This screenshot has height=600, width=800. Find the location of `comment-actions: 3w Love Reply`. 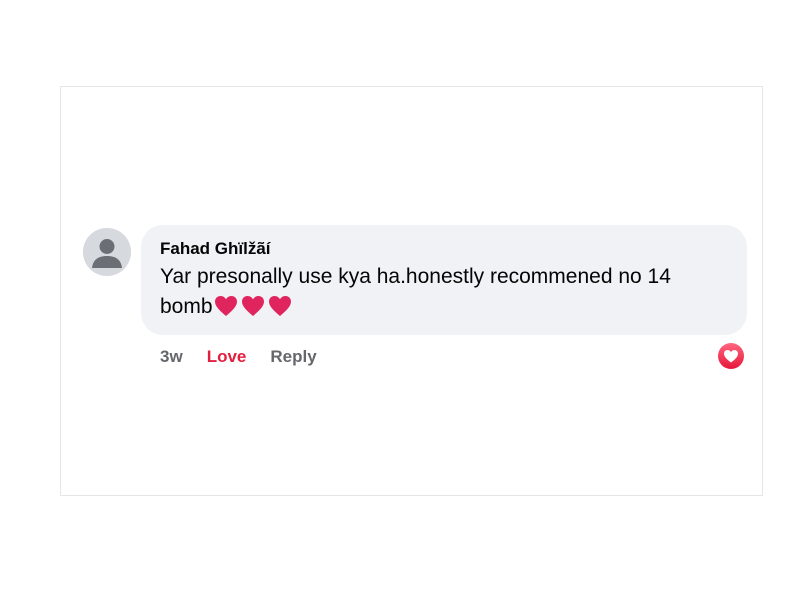

comment-actions: 3w Love Reply is located at coordinates (238, 357).